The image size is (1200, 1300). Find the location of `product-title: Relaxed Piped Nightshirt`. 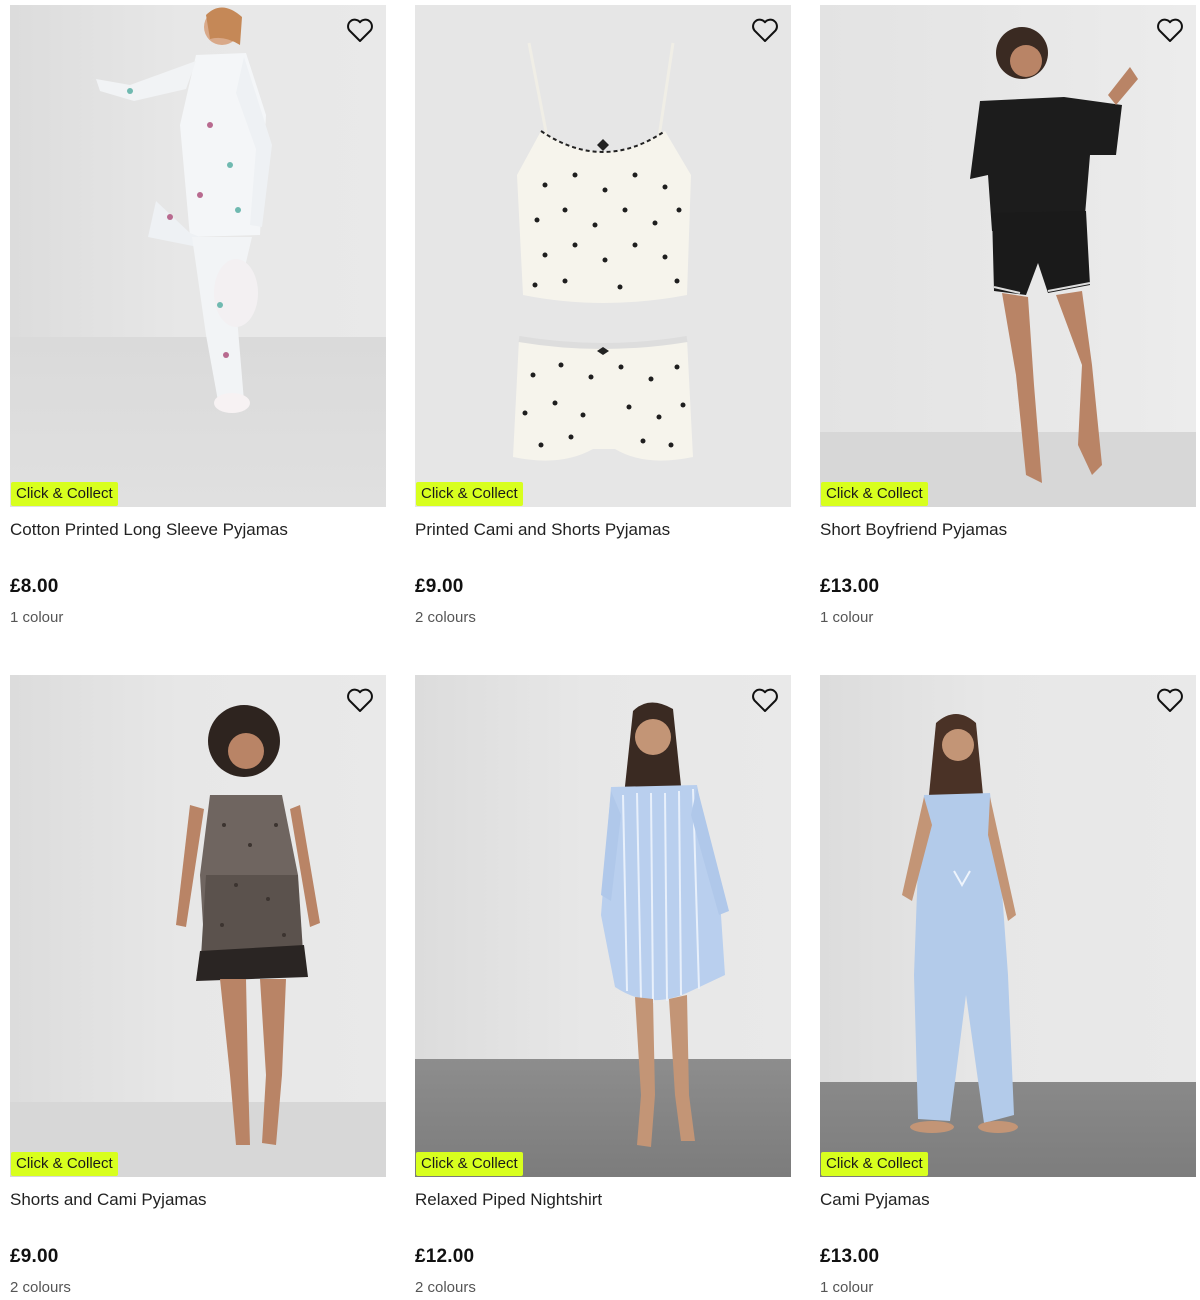

product-title: Relaxed Piped Nightshirt is located at coordinates (603, 1200).